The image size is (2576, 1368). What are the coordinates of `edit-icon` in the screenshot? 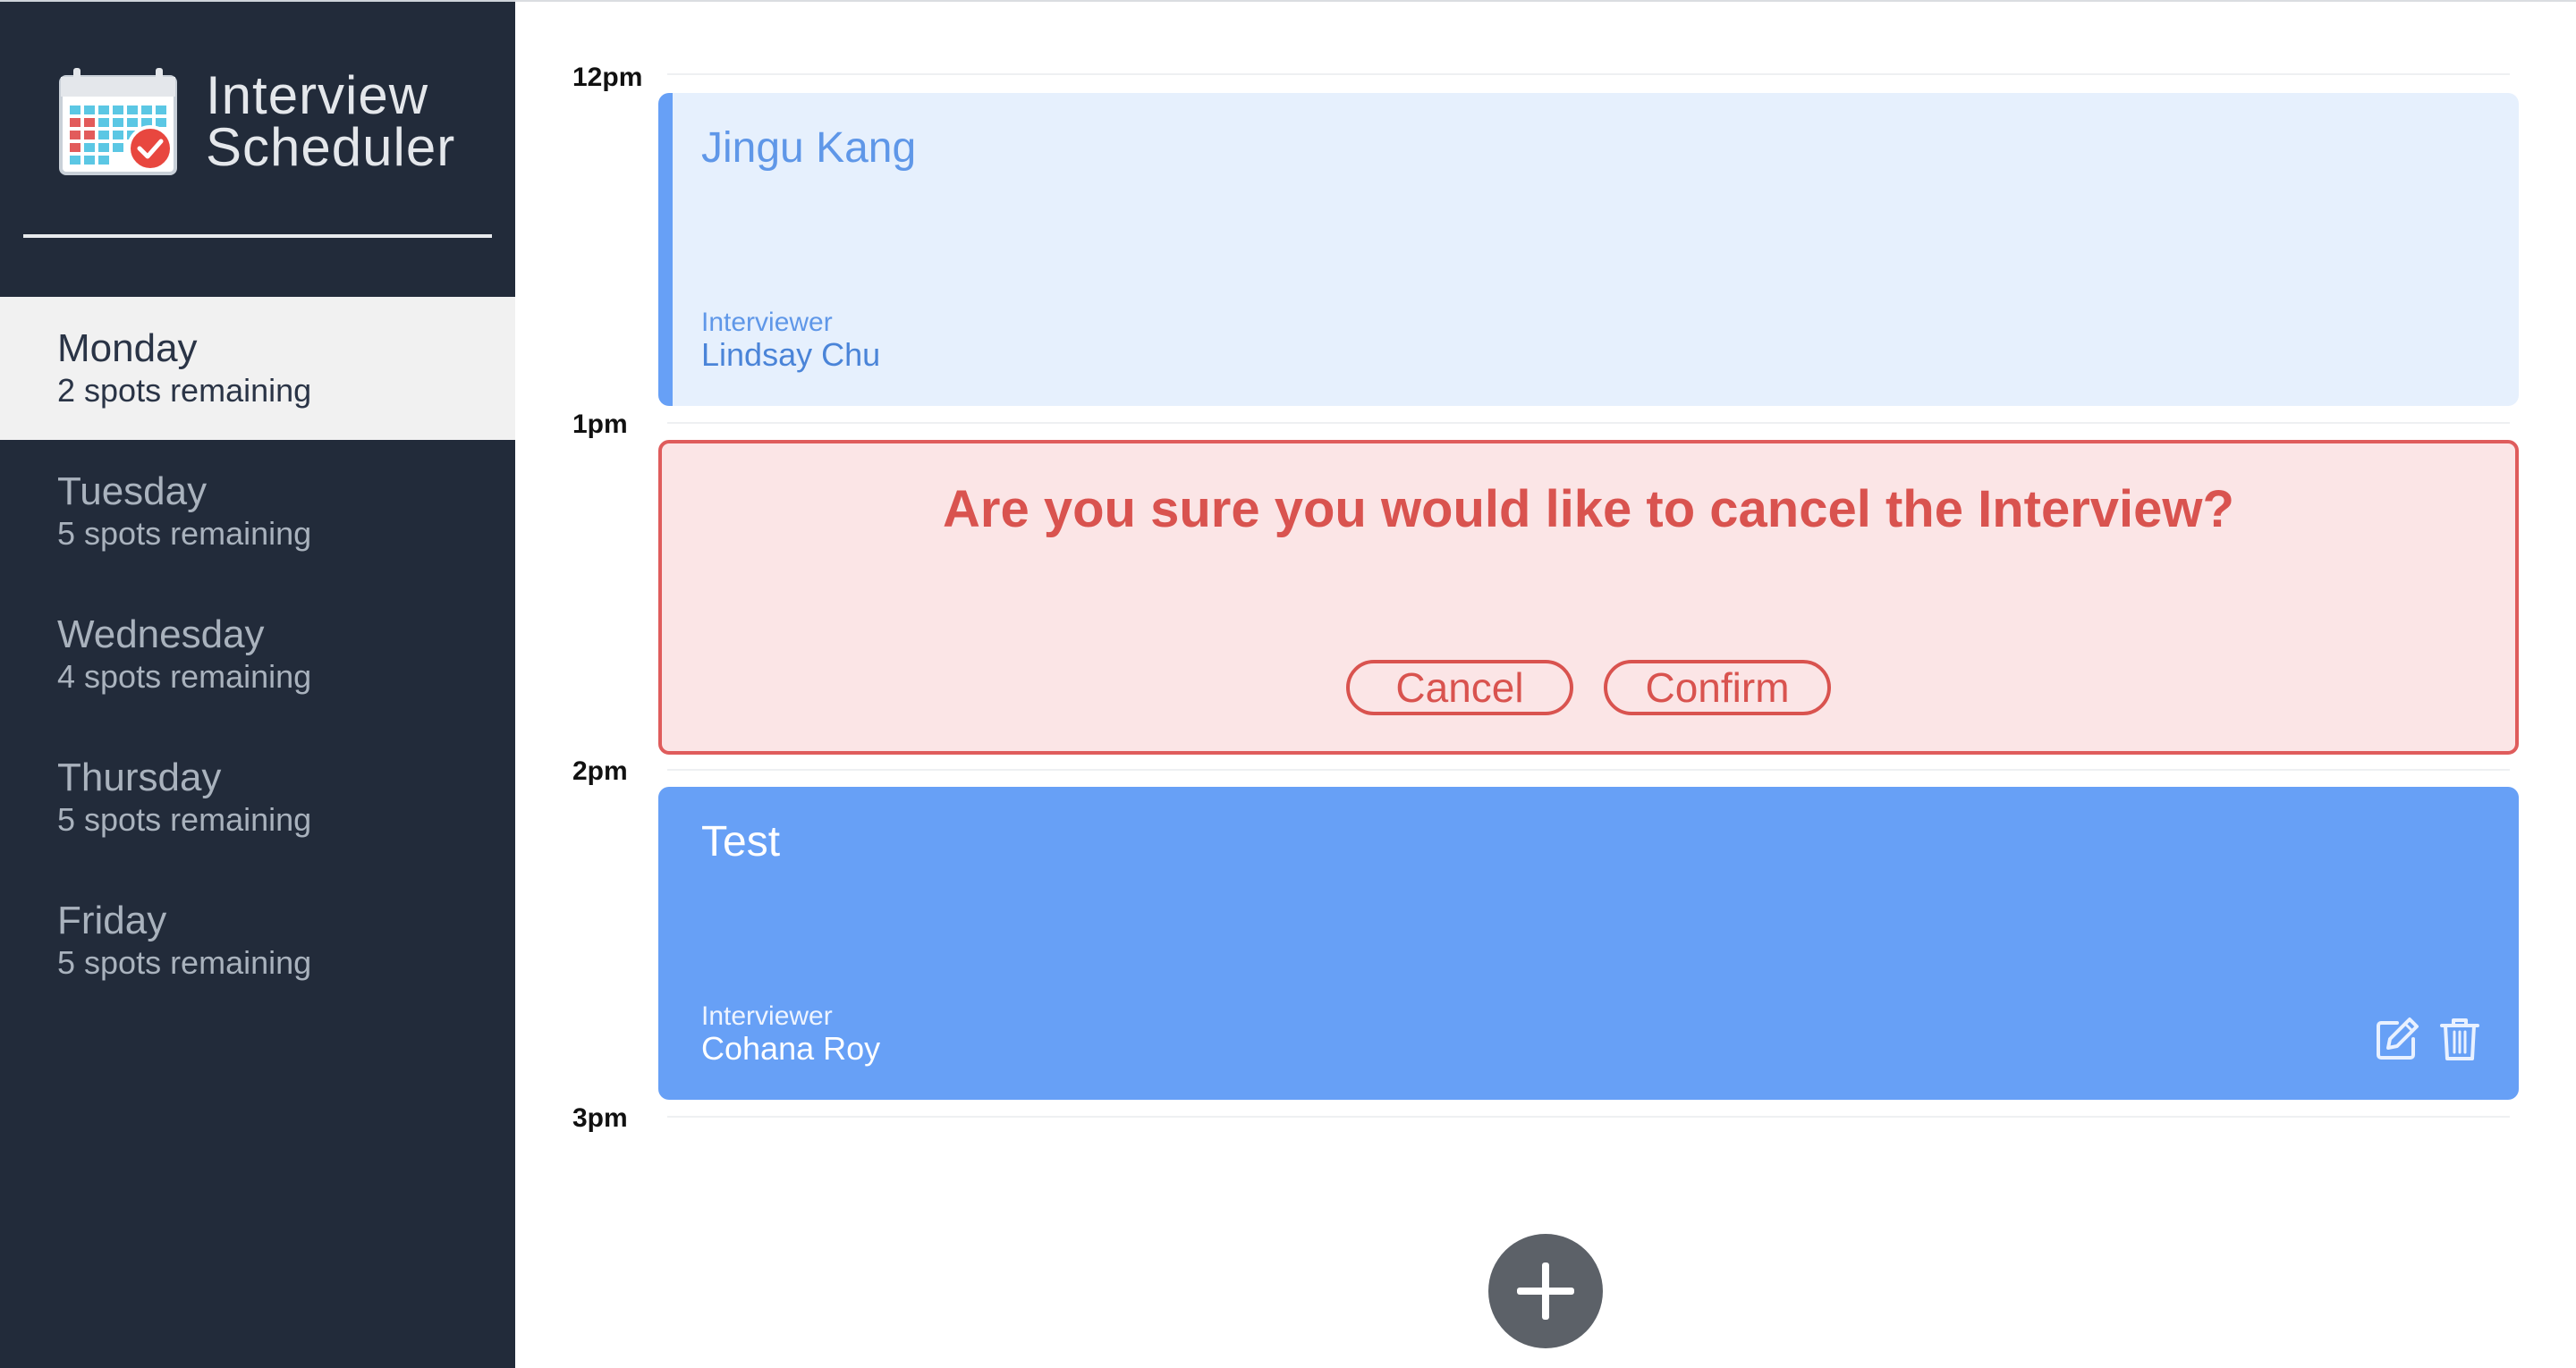 It's located at (2397, 1039).